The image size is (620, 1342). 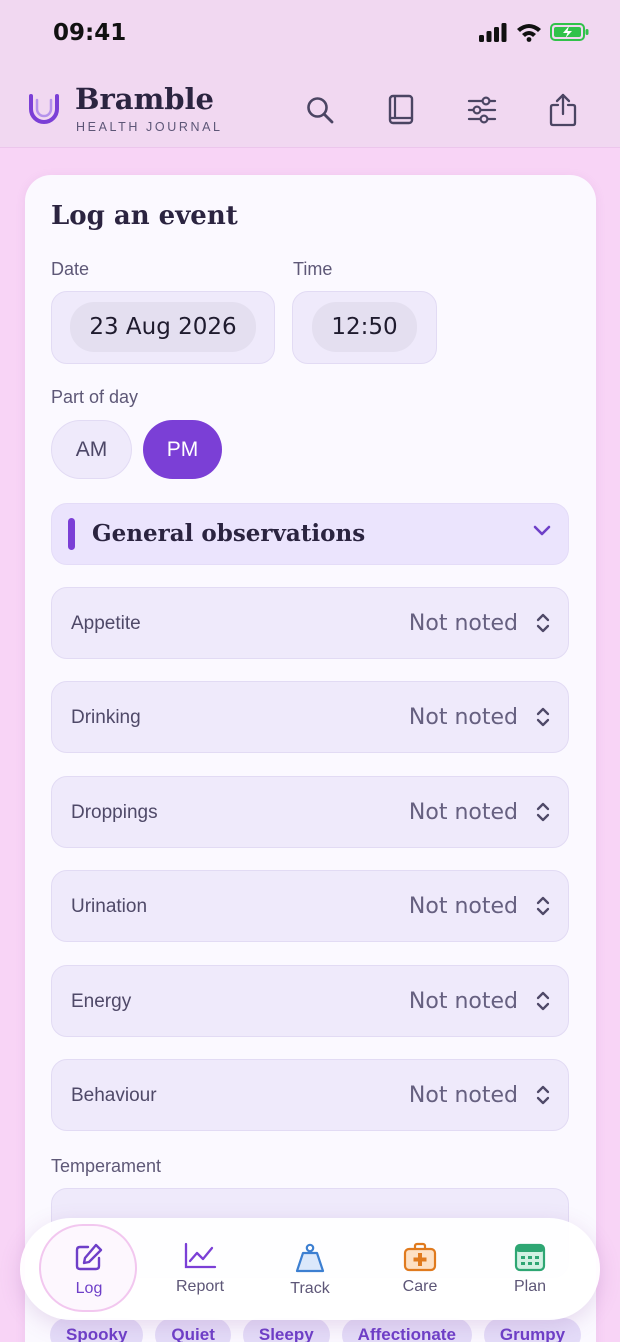 I want to click on tab-care: Care, so click(x=420, y=1269).